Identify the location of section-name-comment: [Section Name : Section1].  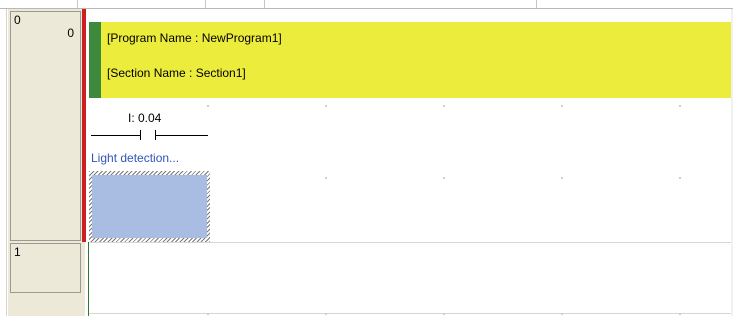
(176, 73).